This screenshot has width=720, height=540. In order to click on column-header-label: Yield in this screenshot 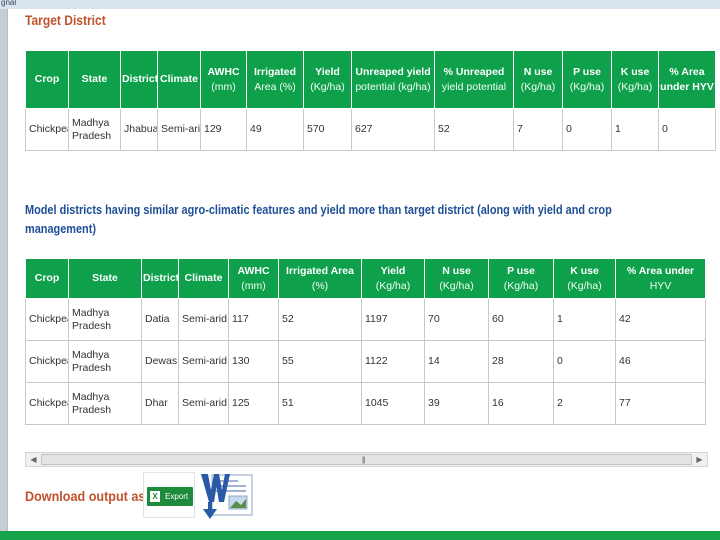, I will do `click(327, 71)`.